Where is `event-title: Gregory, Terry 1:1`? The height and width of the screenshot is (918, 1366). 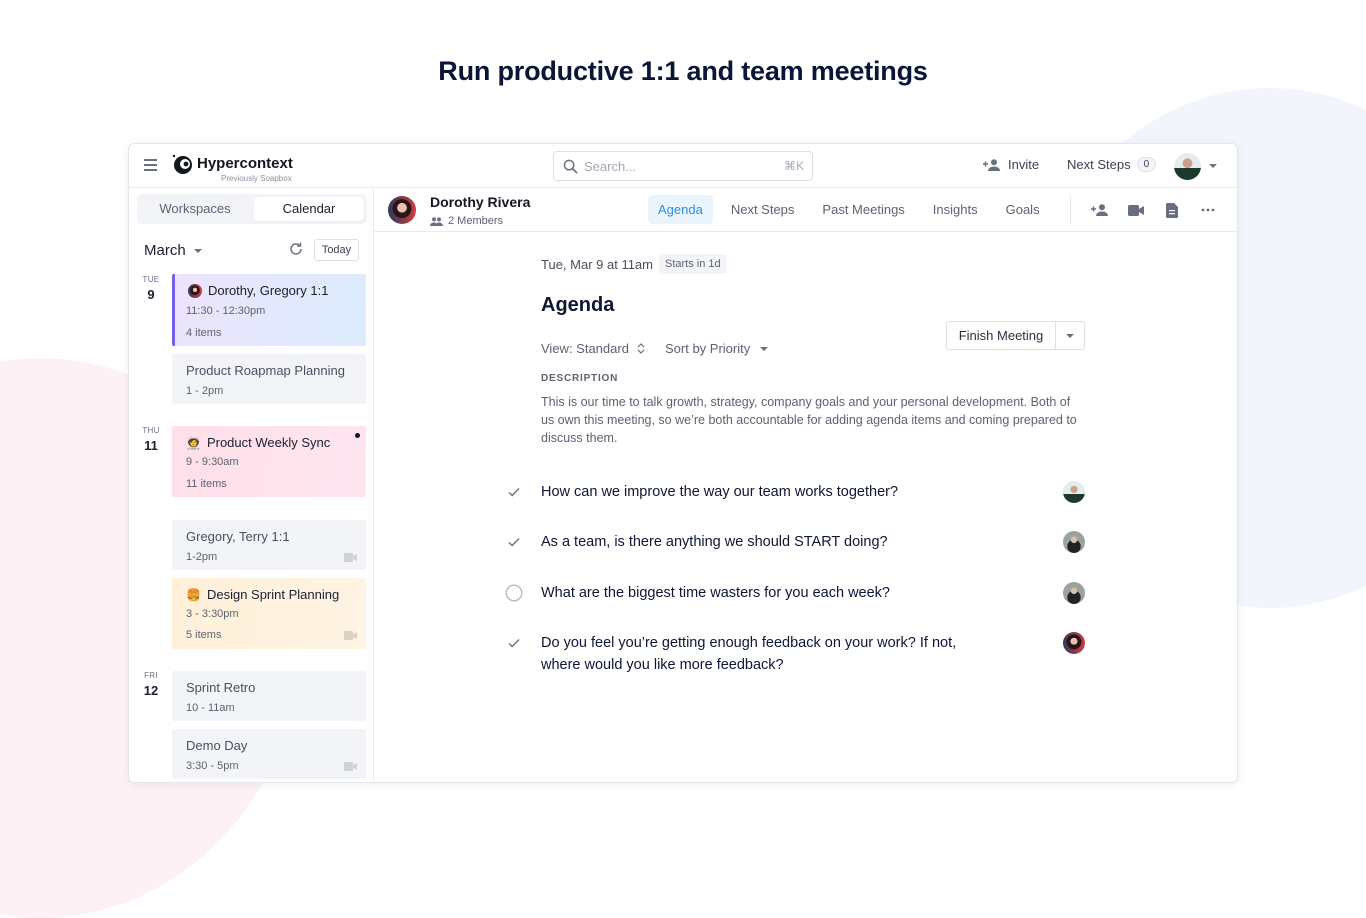 event-title: Gregory, Terry 1:1 is located at coordinates (238, 536).